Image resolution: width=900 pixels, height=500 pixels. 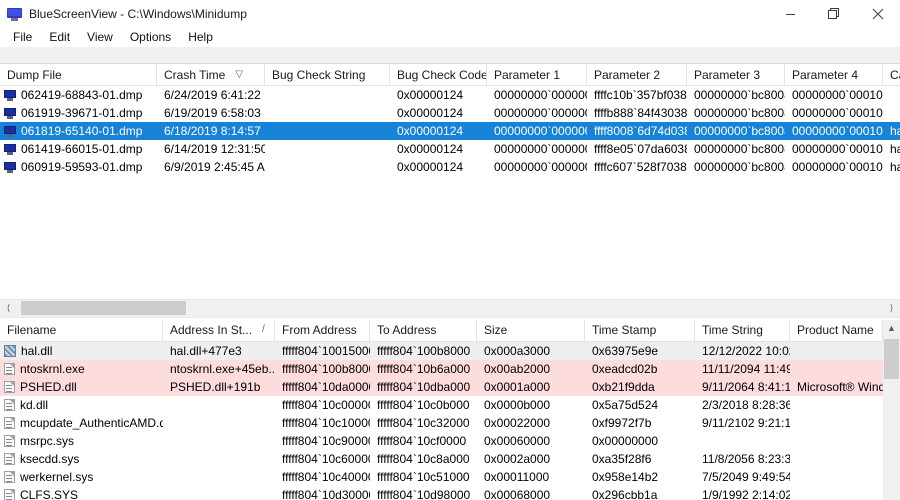 I want to click on driver-list-cell: fffff804`100b8000, so click(x=423, y=351).